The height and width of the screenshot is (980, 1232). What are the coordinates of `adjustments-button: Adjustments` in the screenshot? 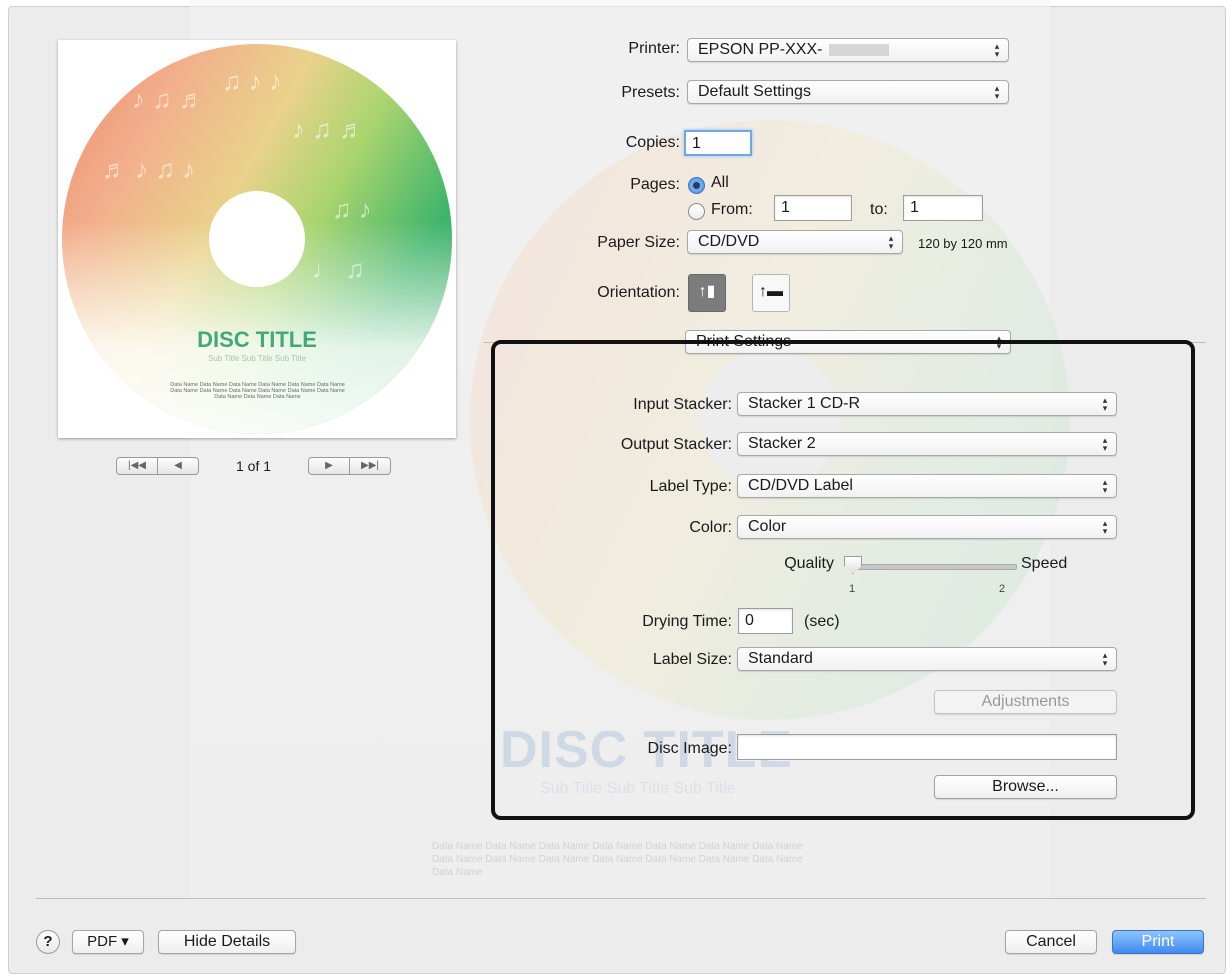 It's located at (1025, 702).